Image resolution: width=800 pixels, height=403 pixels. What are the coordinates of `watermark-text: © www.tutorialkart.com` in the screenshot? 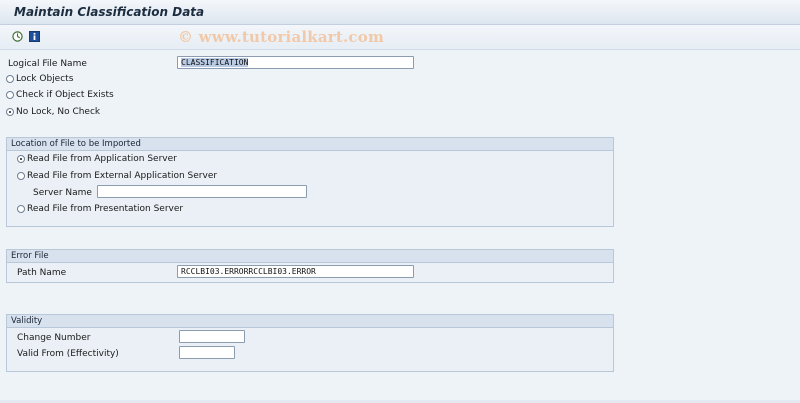 It's located at (281, 37).